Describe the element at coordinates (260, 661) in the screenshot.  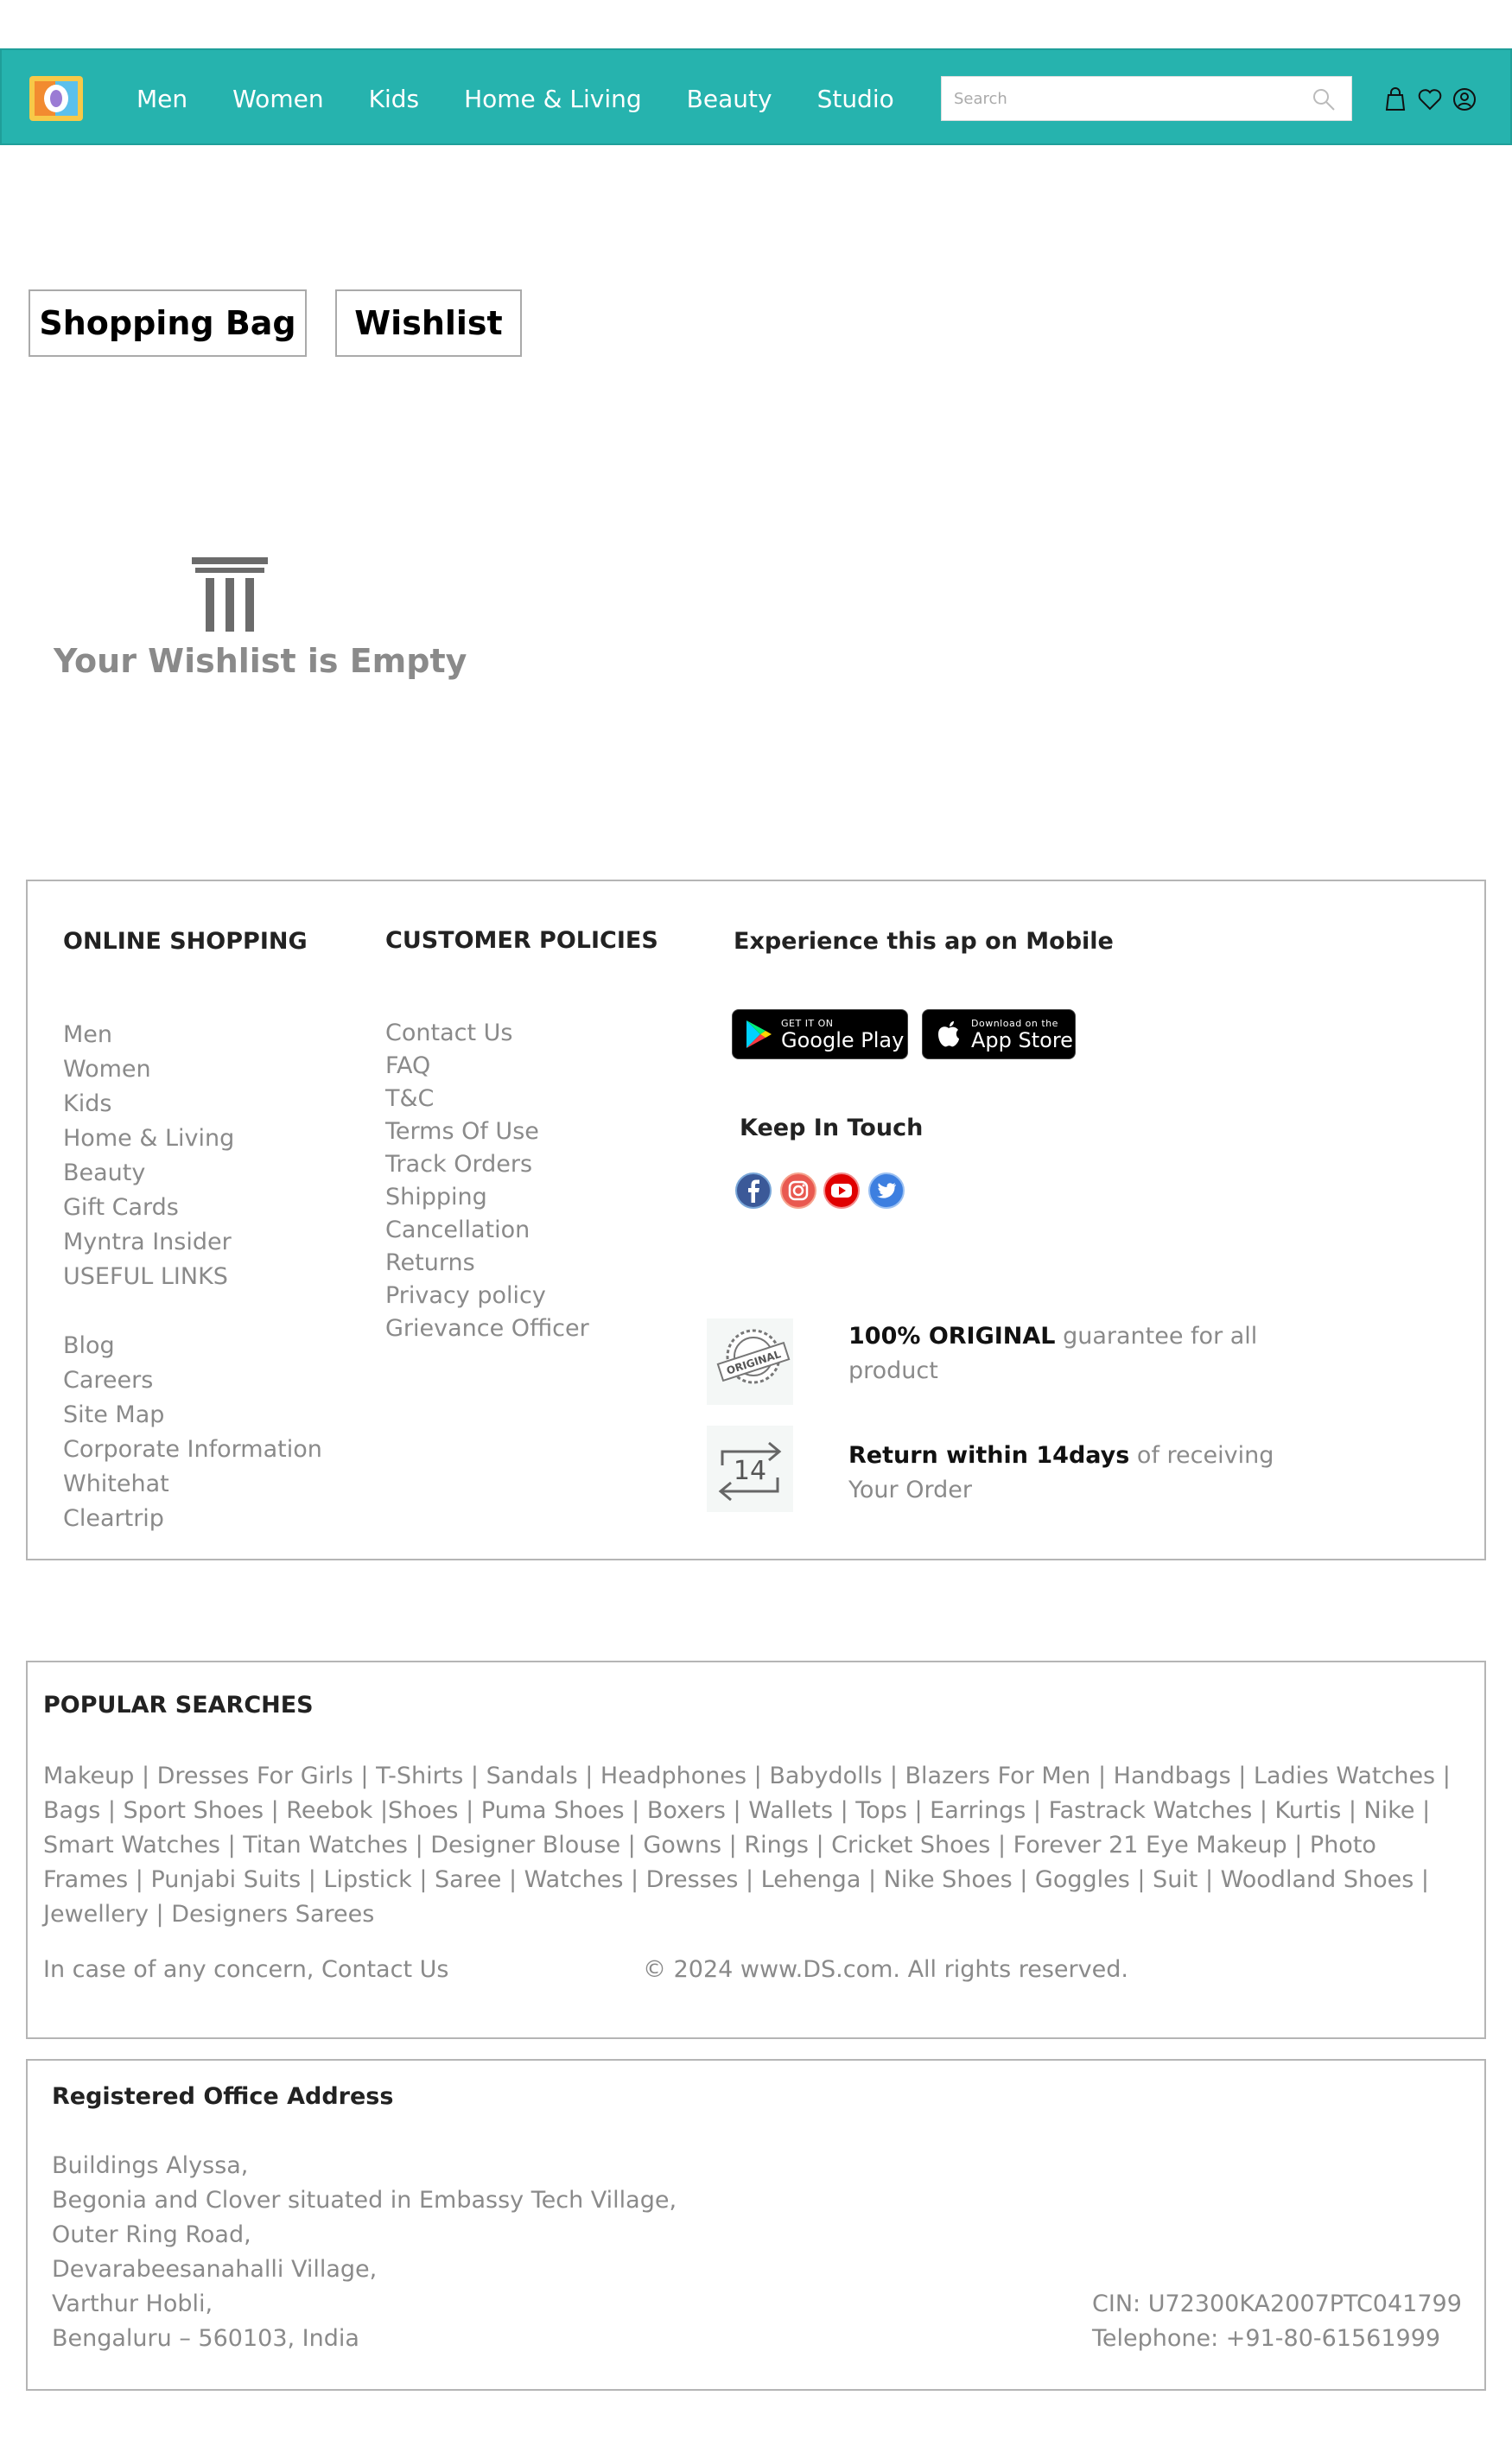
I see `empty-wishlist-message: Your Wishlist is Empty` at that location.